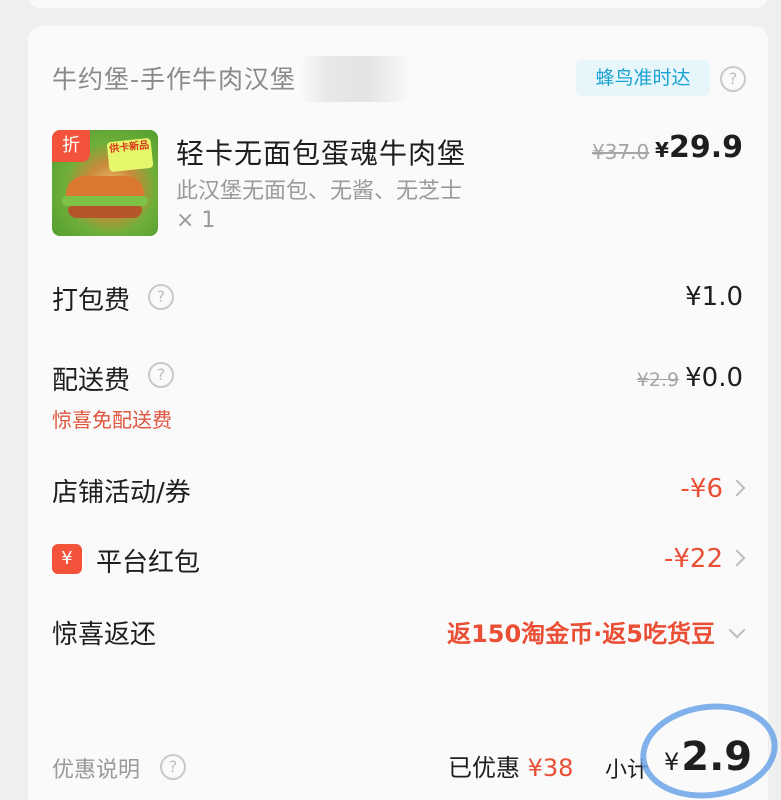 The image size is (781, 800). I want to click on new-product-badge: 供卡新品, so click(130, 155).